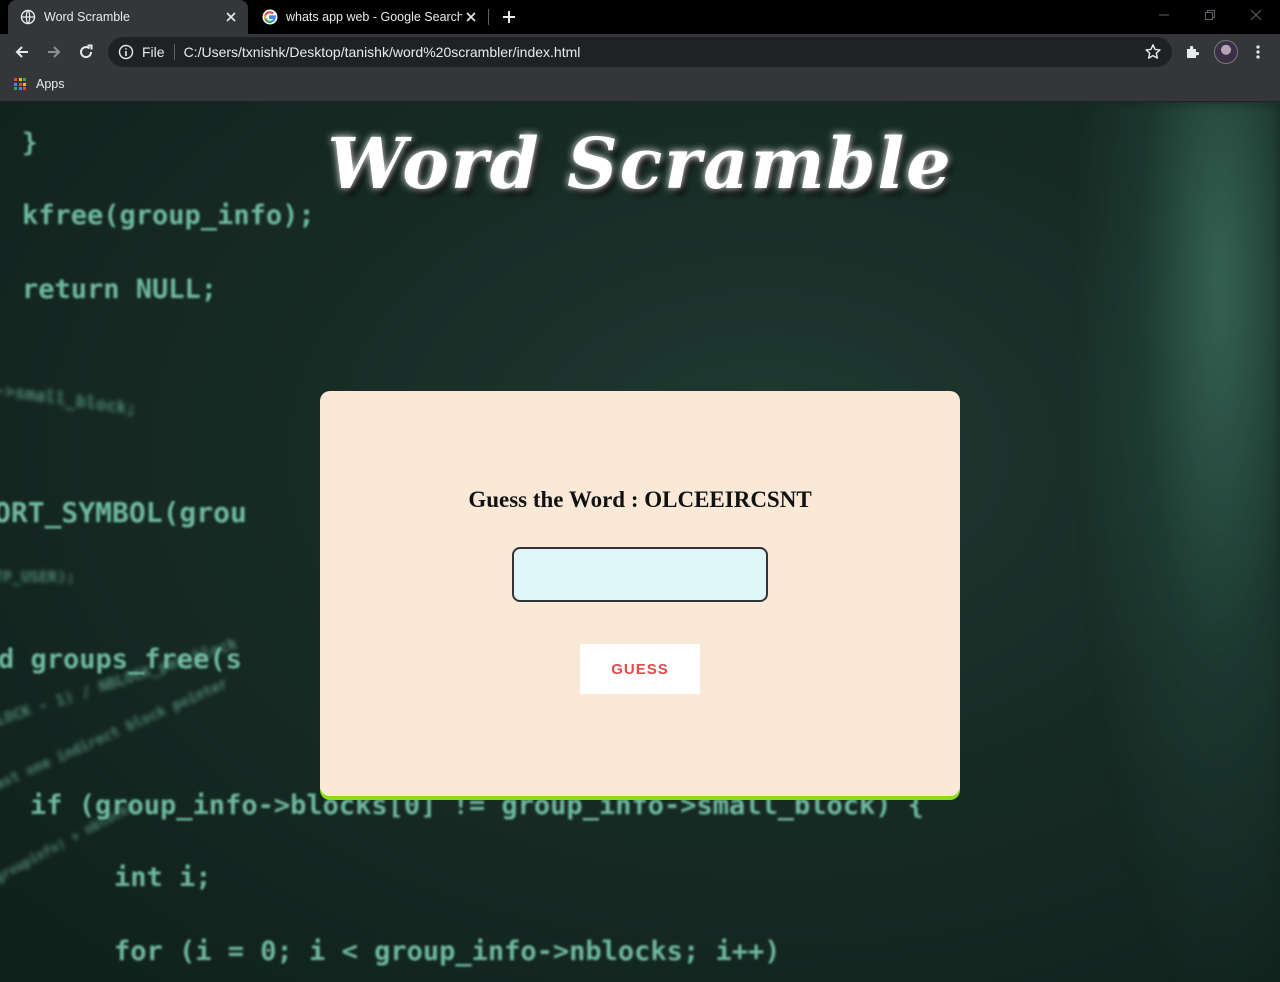 The image size is (1280, 982). I want to click on apps-grid-icon, so click(20, 84).